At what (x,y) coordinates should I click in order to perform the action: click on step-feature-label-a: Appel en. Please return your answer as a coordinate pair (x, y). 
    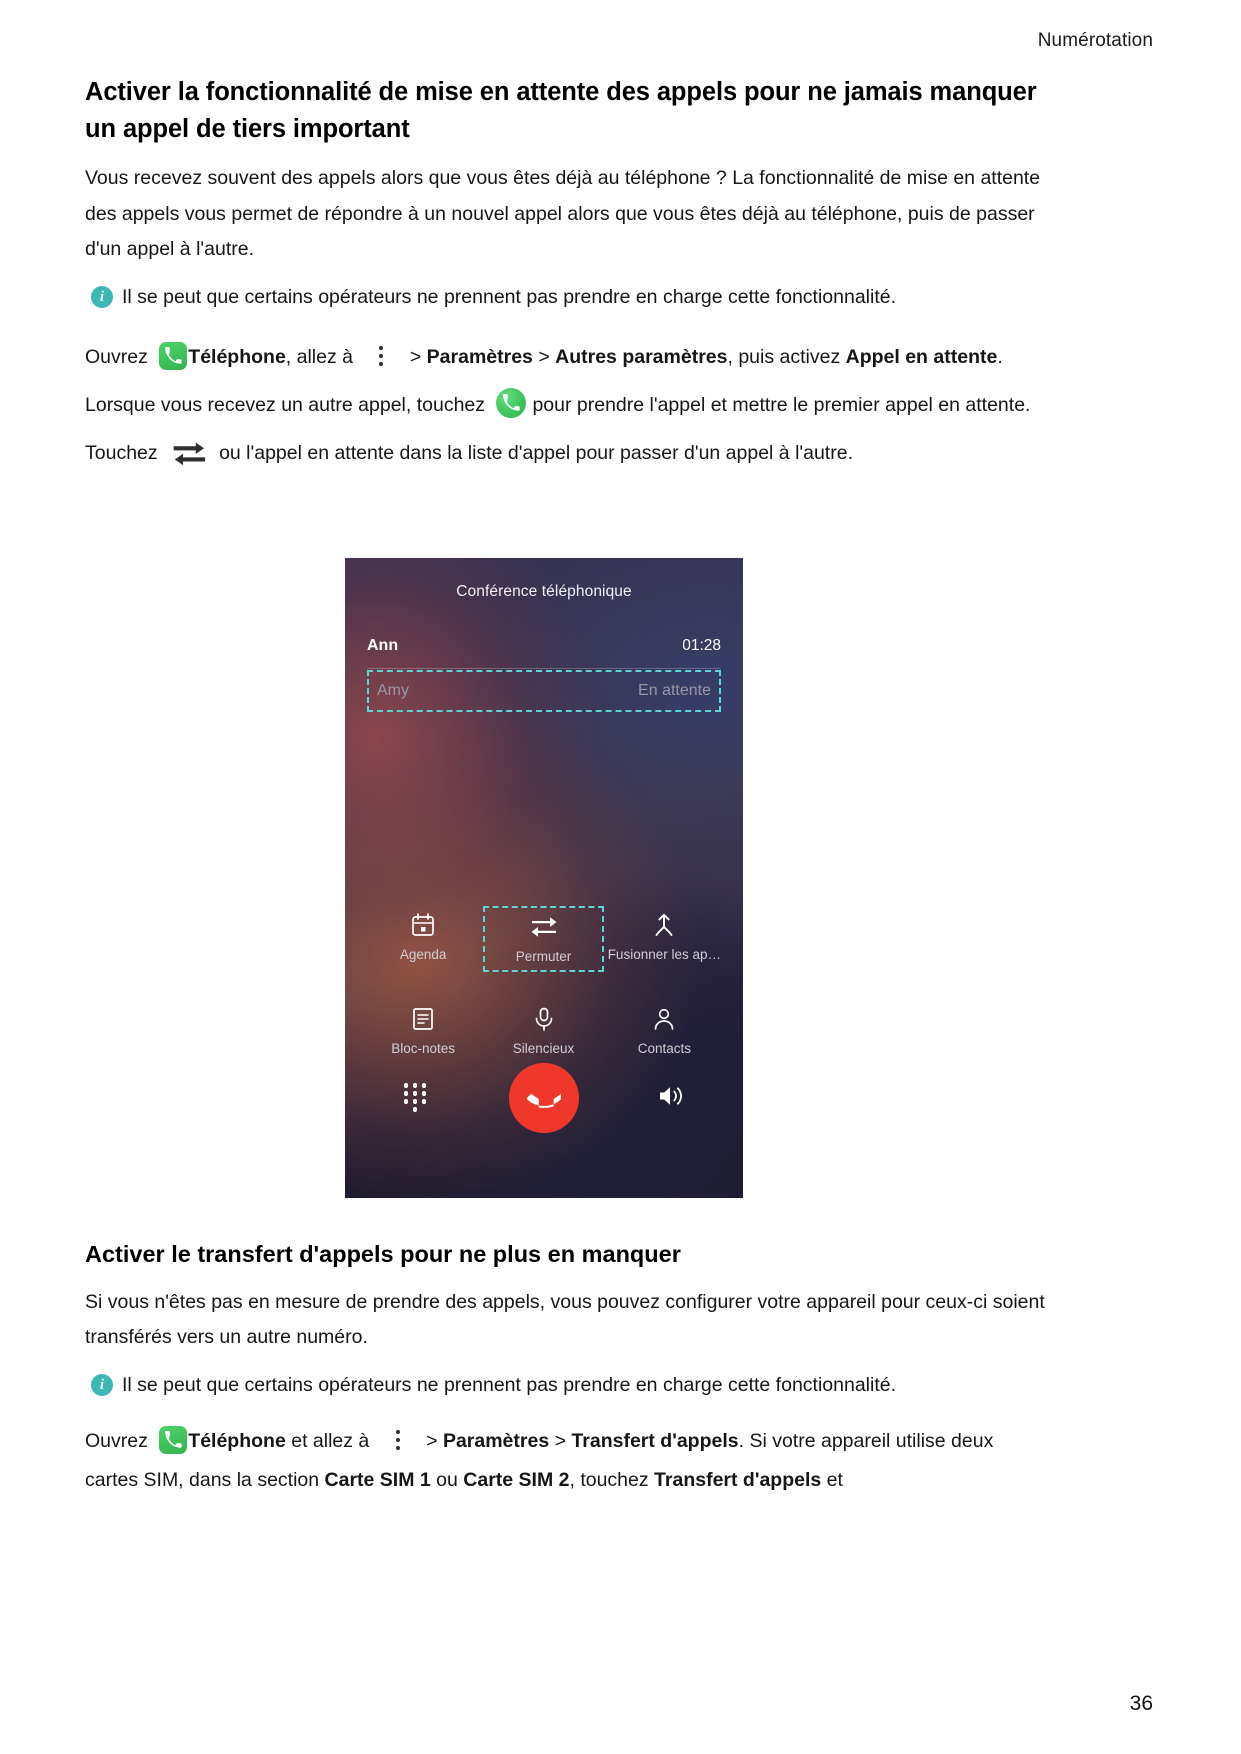
    Looking at the image, I should click on (886, 357).